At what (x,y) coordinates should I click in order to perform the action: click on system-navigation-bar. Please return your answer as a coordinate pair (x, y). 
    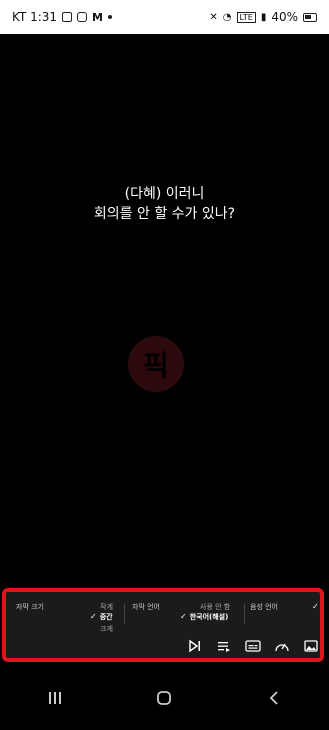
    Looking at the image, I should click on (164, 698).